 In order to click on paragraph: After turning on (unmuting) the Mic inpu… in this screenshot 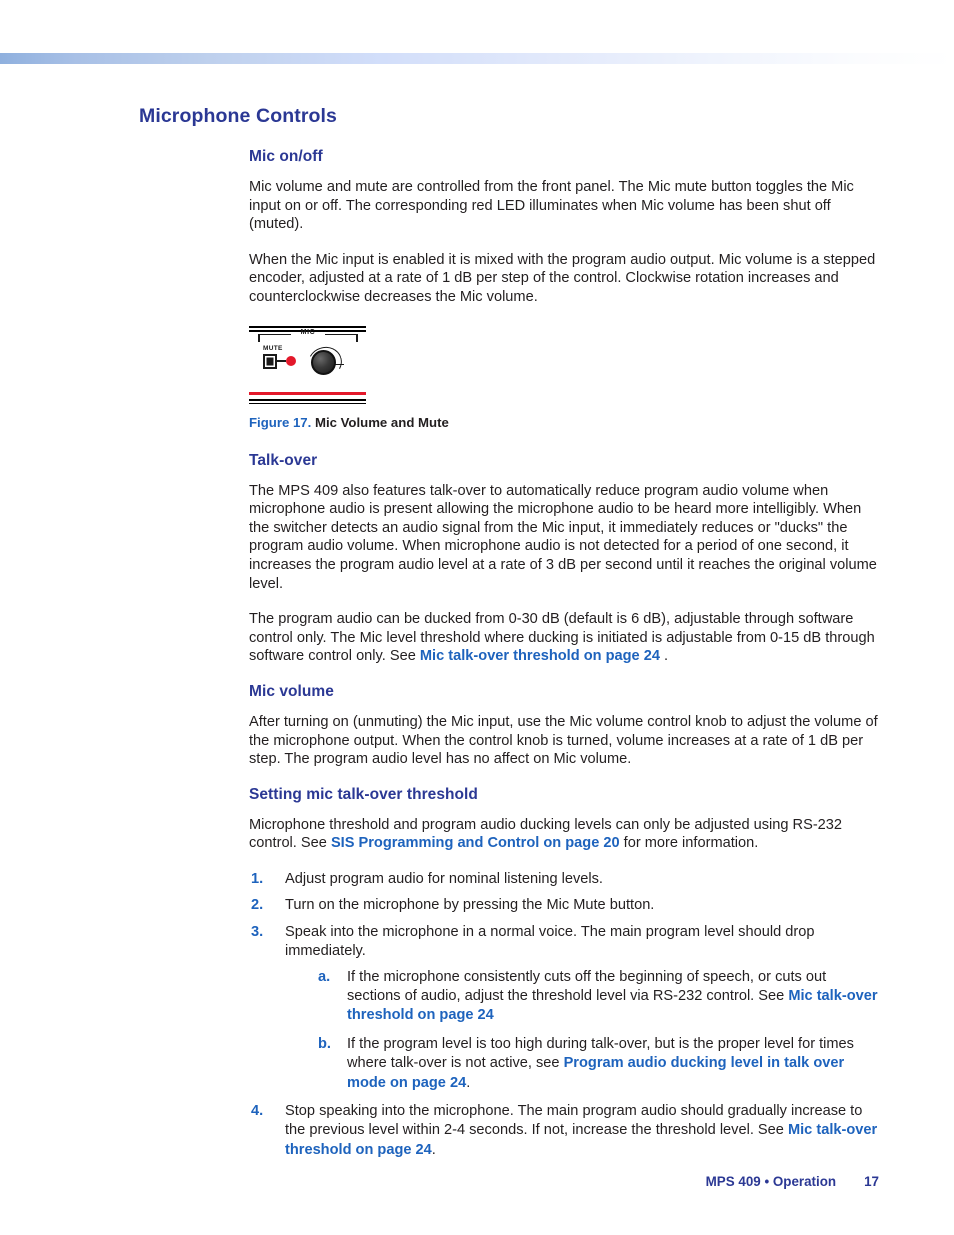, I will do `click(563, 740)`.